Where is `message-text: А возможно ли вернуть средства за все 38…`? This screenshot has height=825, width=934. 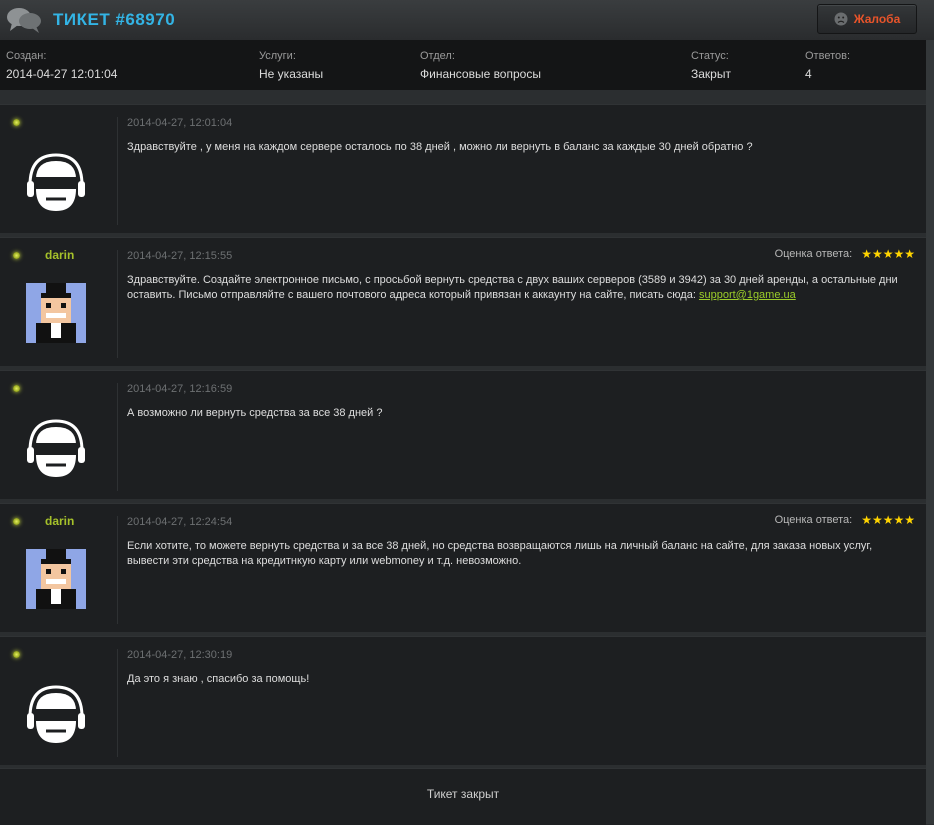 message-text: А возможно ли вернуть средства за все 38… is located at coordinates (255, 413).